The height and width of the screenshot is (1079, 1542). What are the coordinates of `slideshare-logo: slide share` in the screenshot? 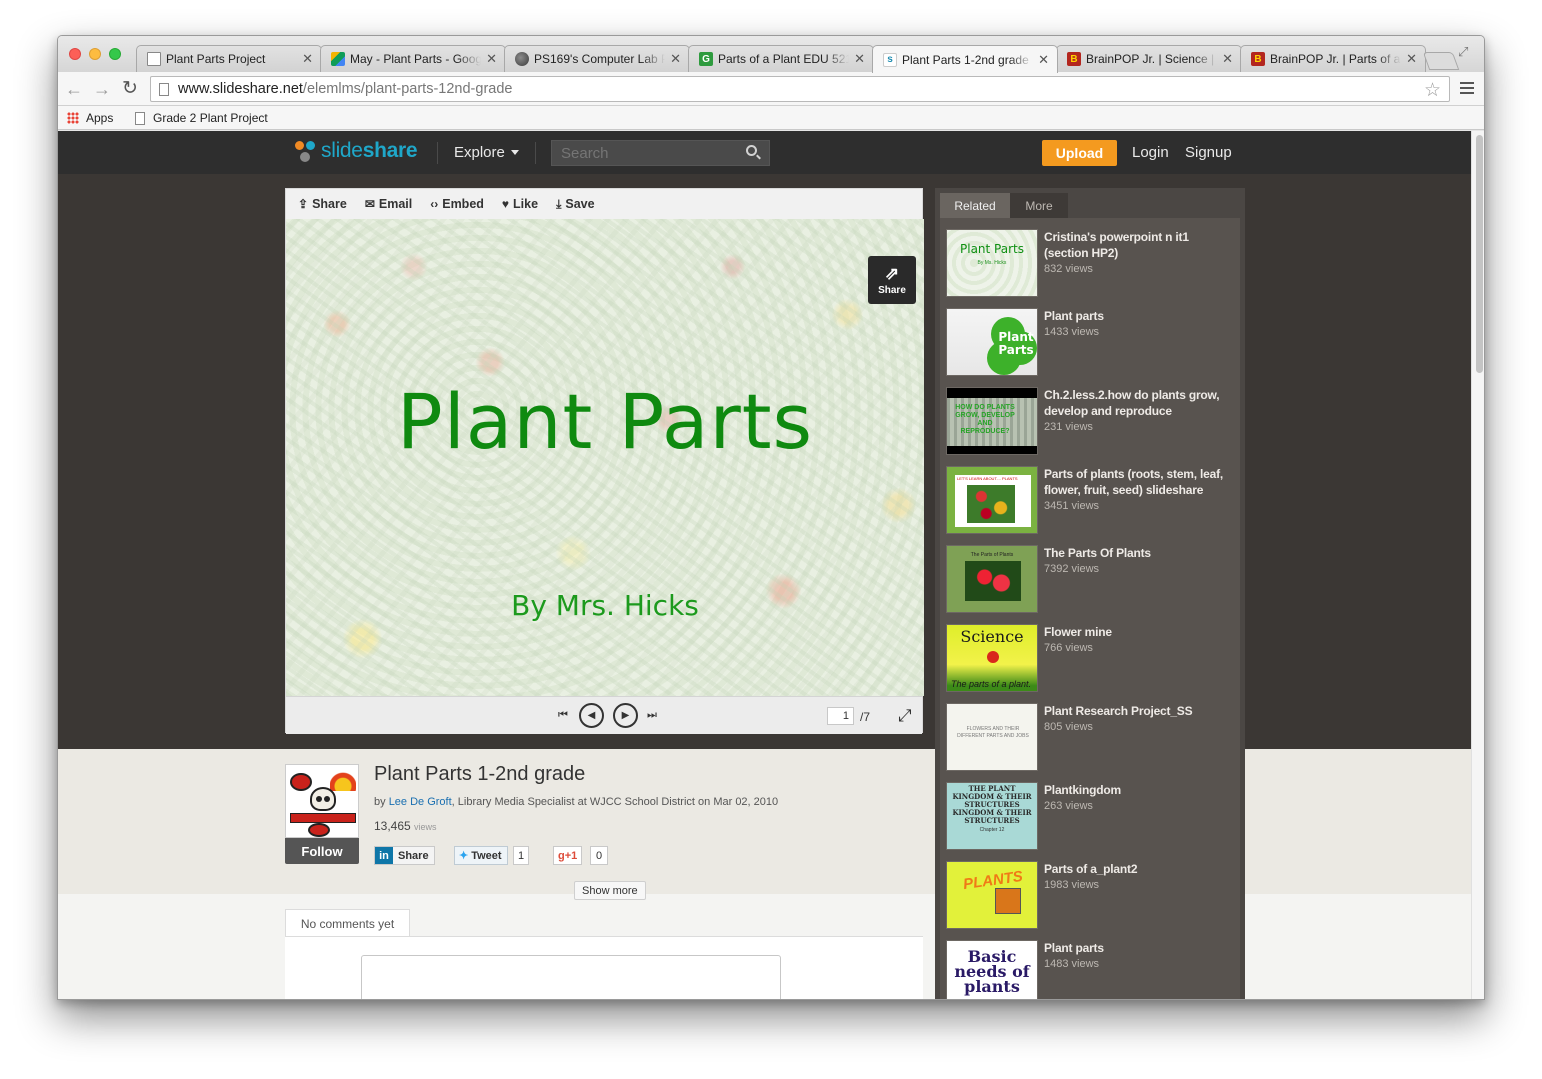 It's located at (356, 151).